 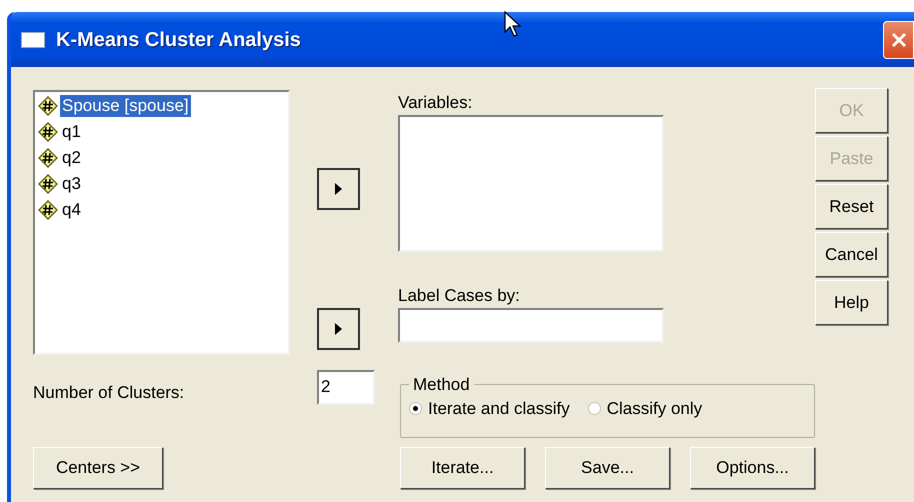 I want to click on dialog-button: Help, so click(x=851, y=302).